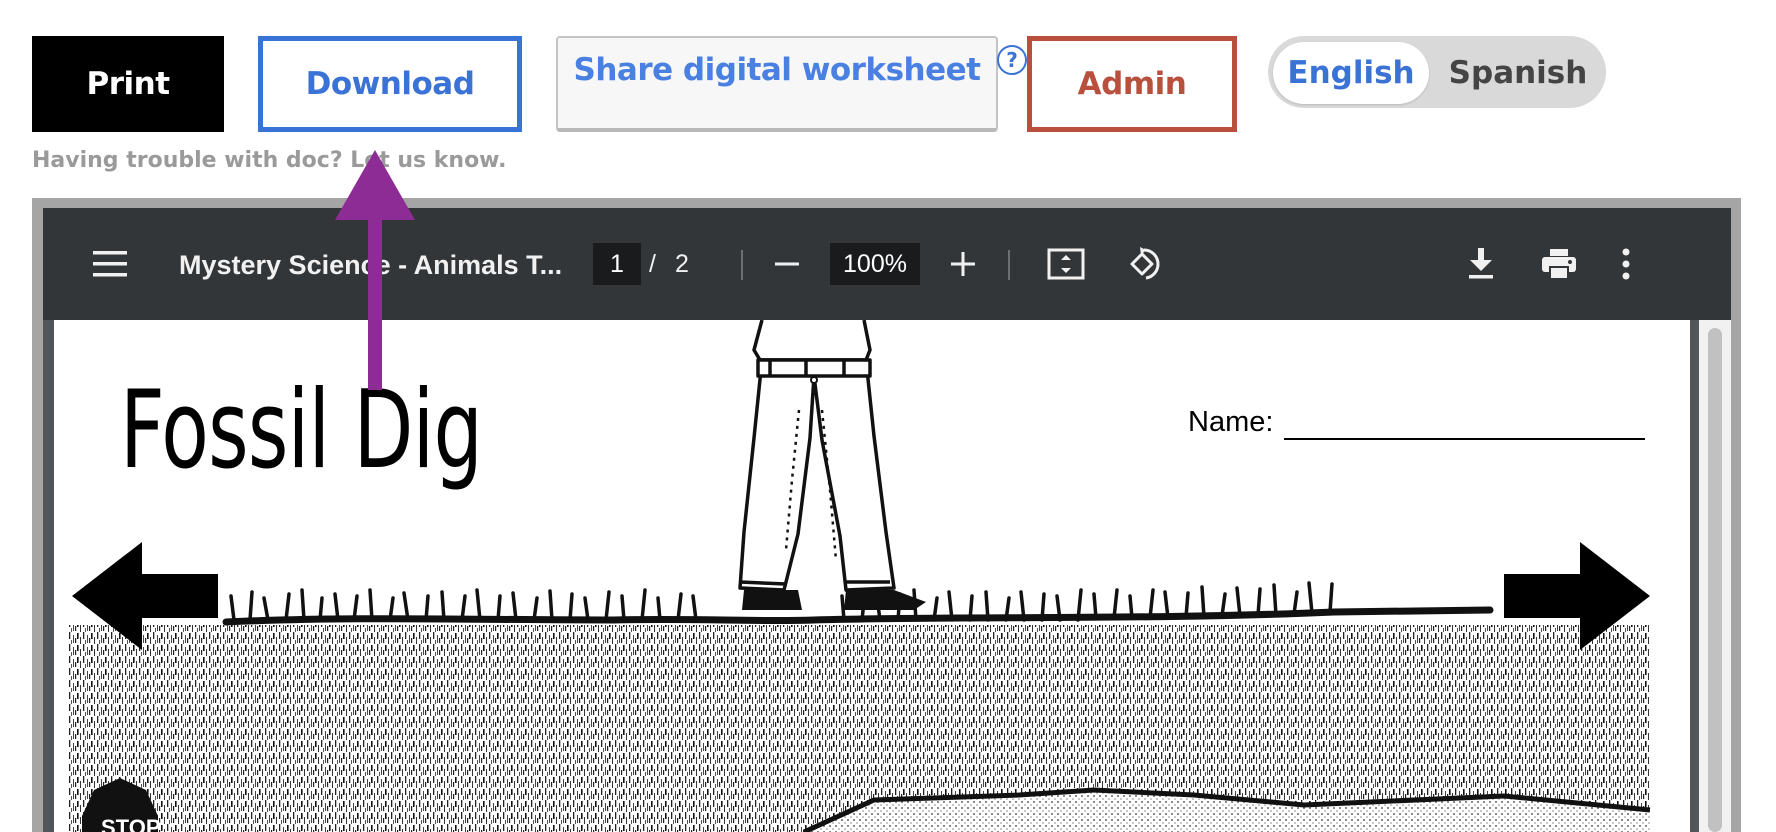 Image resolution: width=1776 pixels, height=832 pixels. Describe the element at coordinates (777, 84) in the screenshot. I see `share-digital-worksheet-button: Share digital worksheet` at that location.